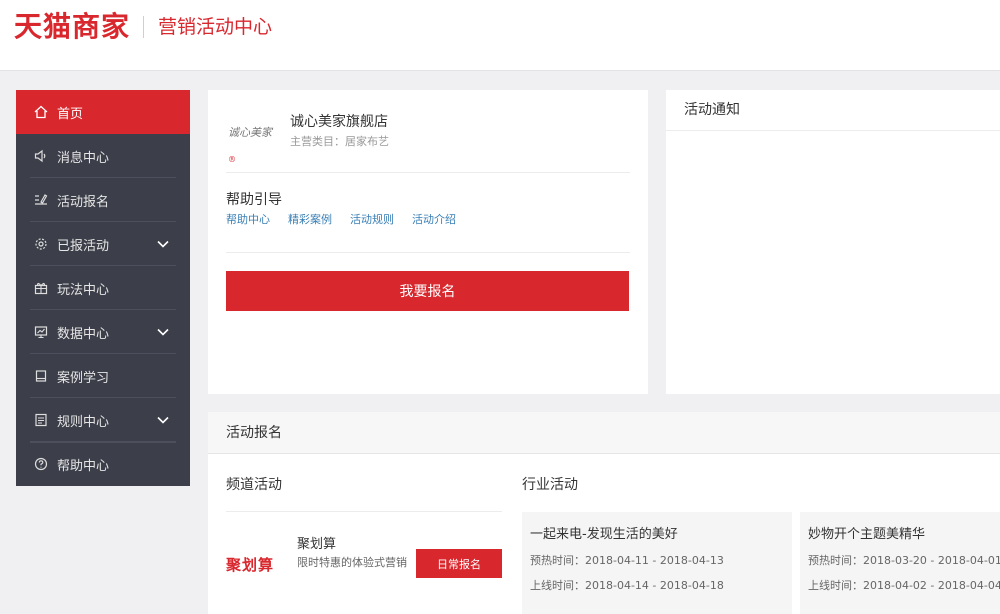 This screenshot has height=614, width=1000. What do you see at coordinates (83, 466) in the screenshot?
I see `sidebar-item-label: 帮助中心` at bounding box center [83, 466].